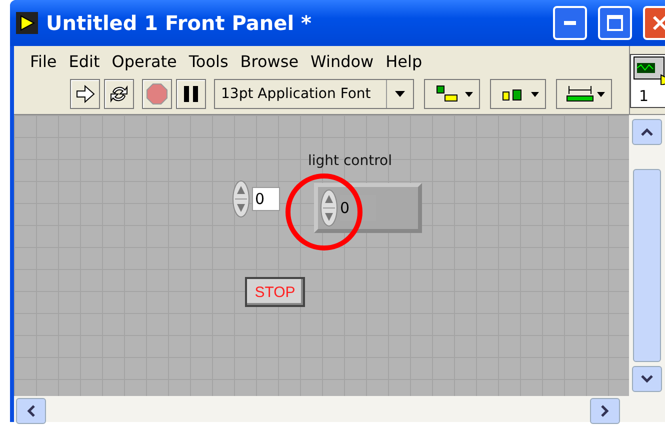 Image resolution: width=665 pixels, height=427 pixels. I want to click on connector-pane: 1, so click(647, 81).